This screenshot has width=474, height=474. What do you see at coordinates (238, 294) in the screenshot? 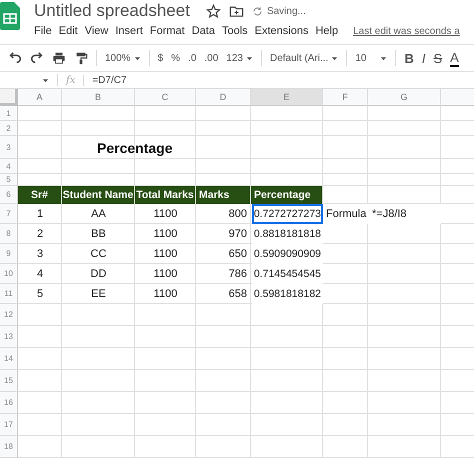
I see `table-cell-text: 658` at bounding box center [238, 294].